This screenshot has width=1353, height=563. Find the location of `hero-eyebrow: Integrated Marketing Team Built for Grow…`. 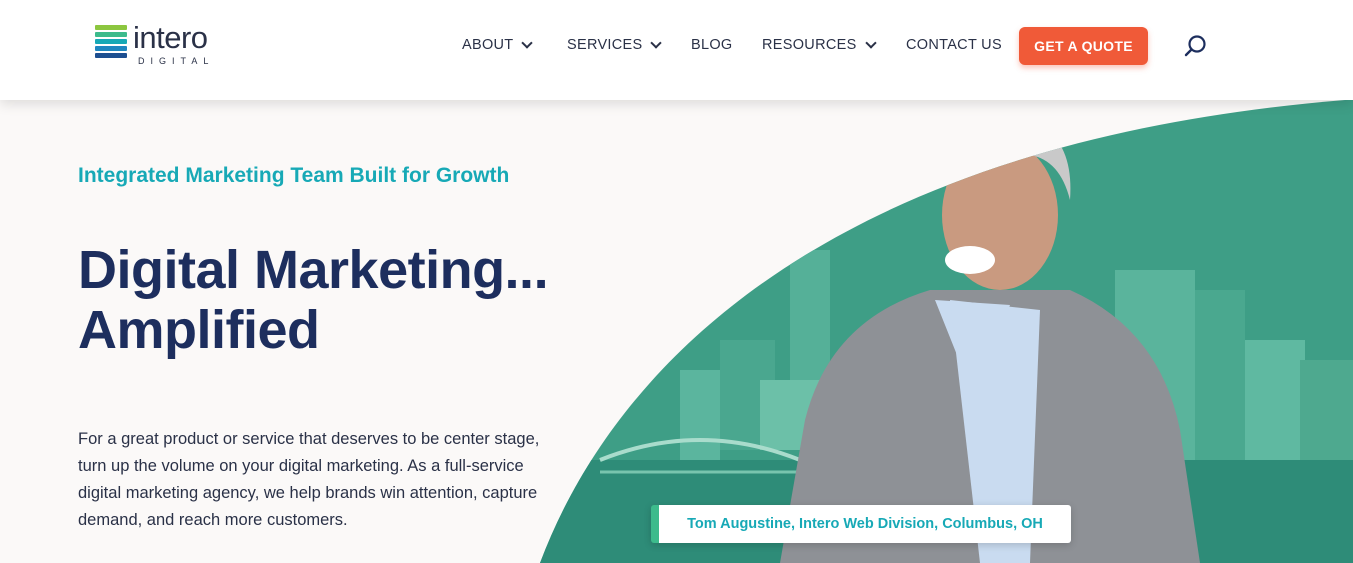

hero-eyebrow: Integrated Marketing Team Built for Grow… is located at coordinates (294, 175).